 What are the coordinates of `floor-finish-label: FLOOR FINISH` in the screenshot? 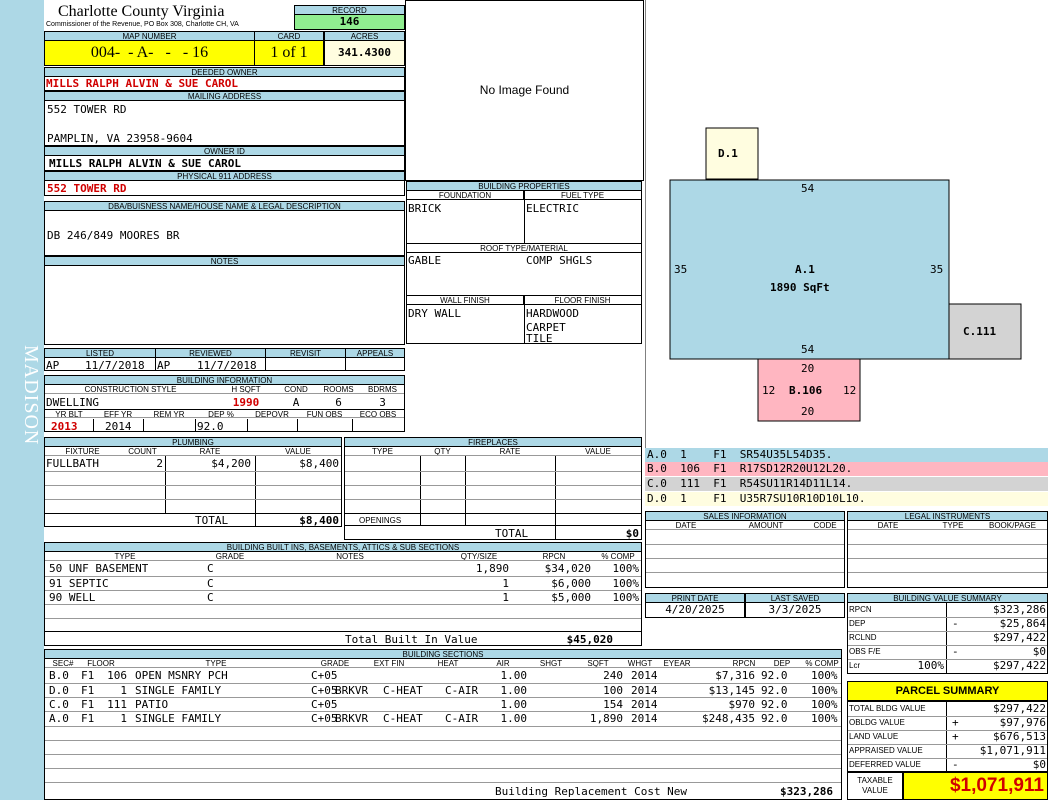 It's located at (582, 300).